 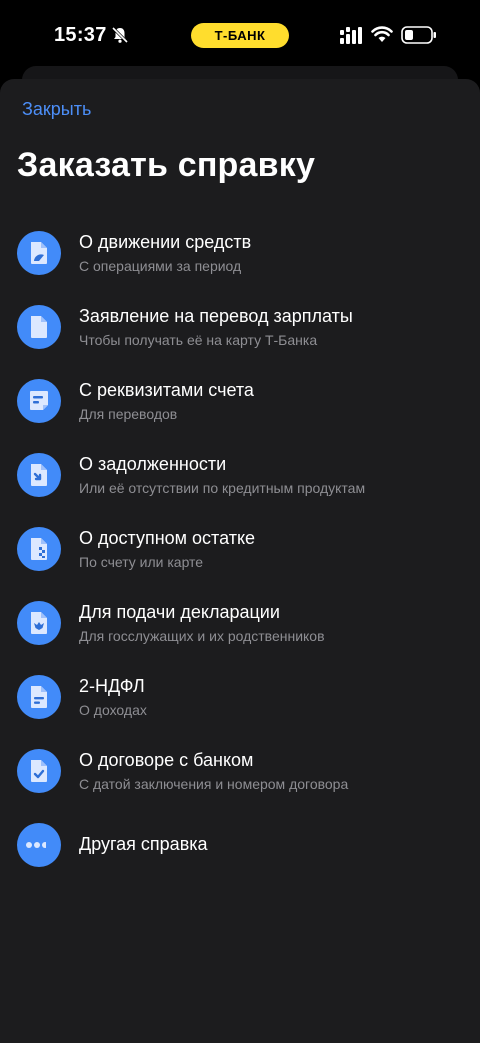 I want to click on more-dots-icon, so click(x=39, y=845).